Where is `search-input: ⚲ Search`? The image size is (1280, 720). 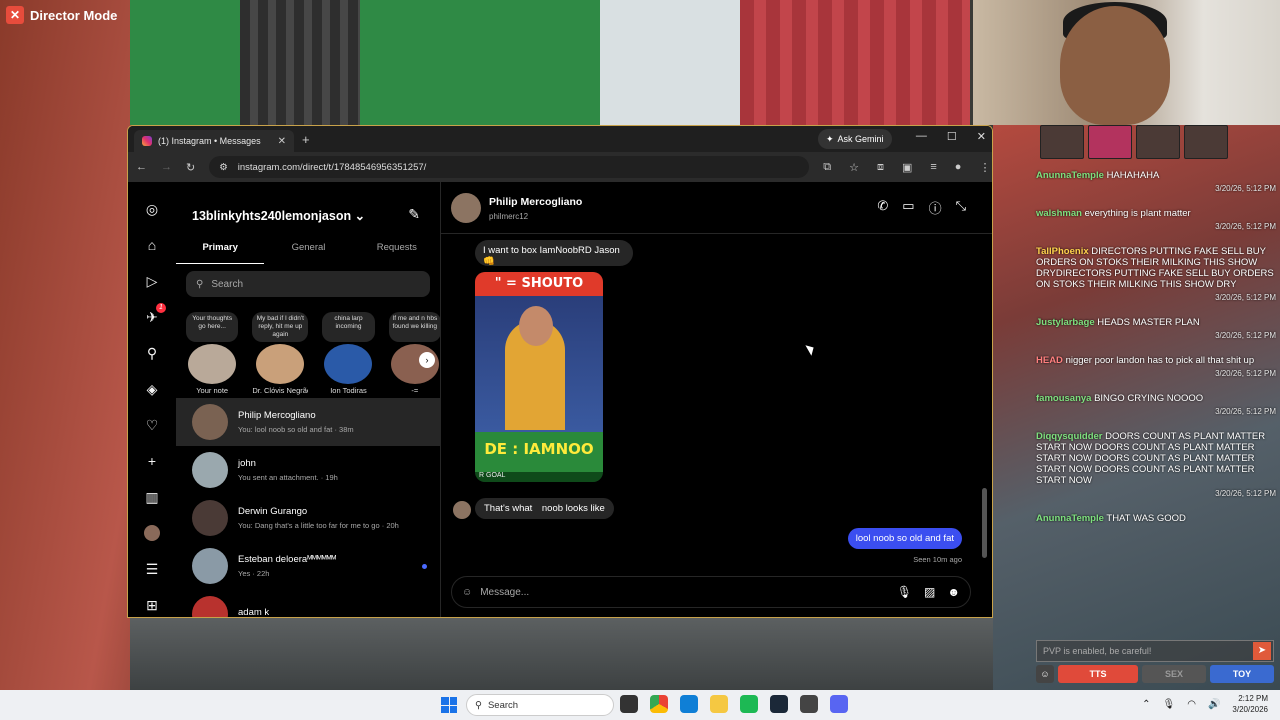 search-input: ⚲ Search is located at coordinates (308, 284).